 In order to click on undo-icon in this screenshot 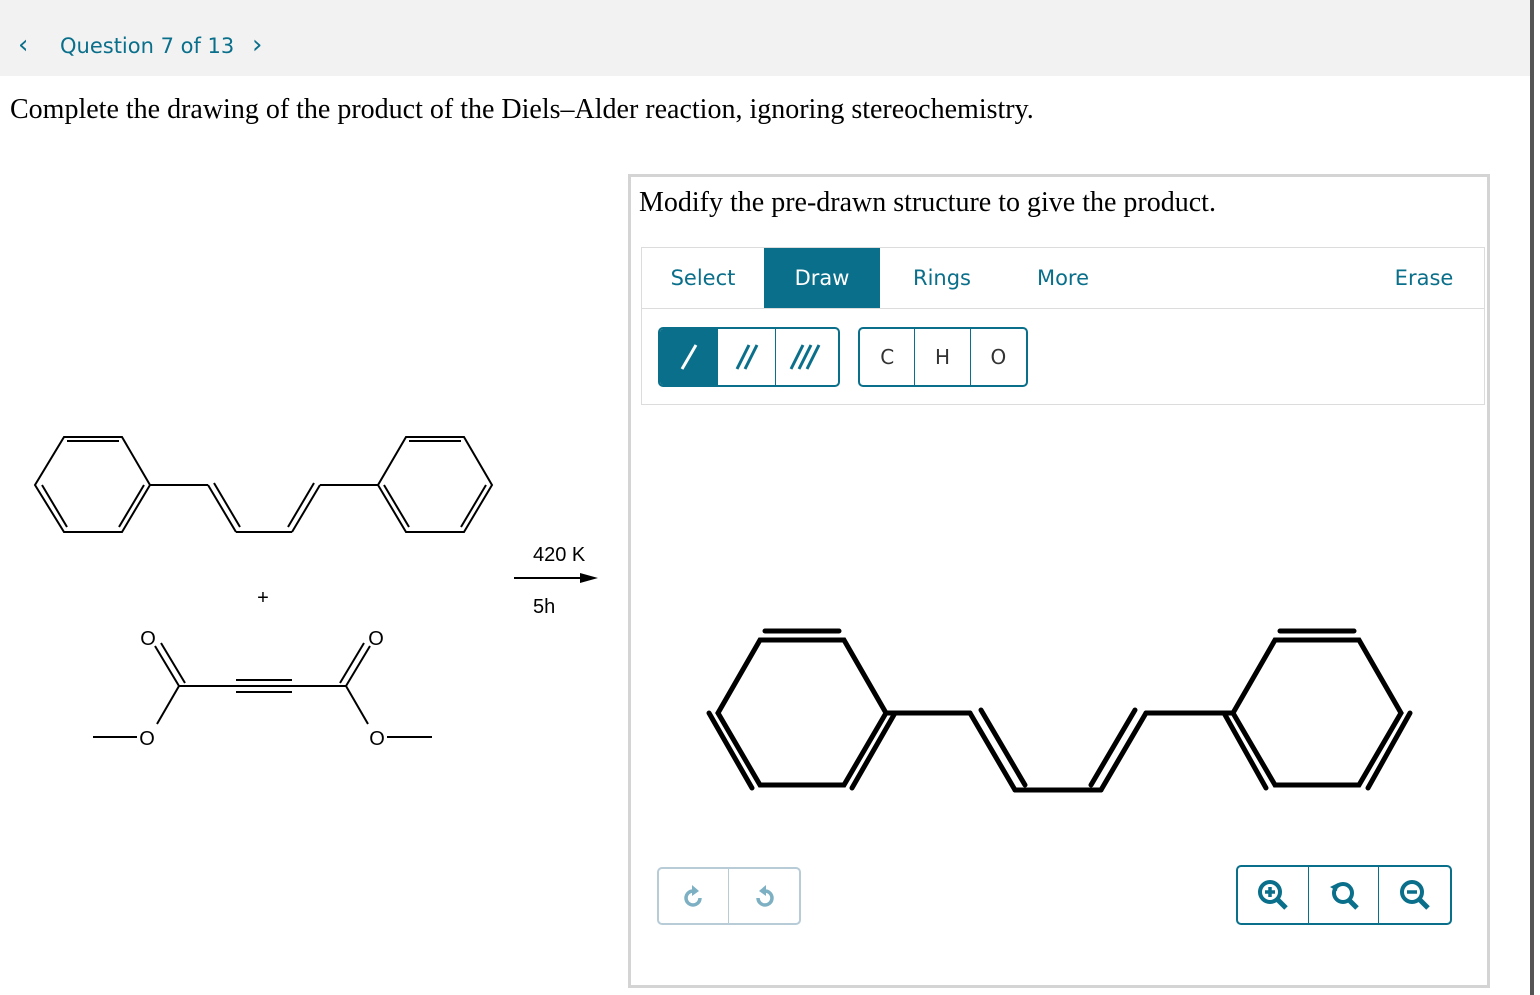, I will do `click(692, 896)`.